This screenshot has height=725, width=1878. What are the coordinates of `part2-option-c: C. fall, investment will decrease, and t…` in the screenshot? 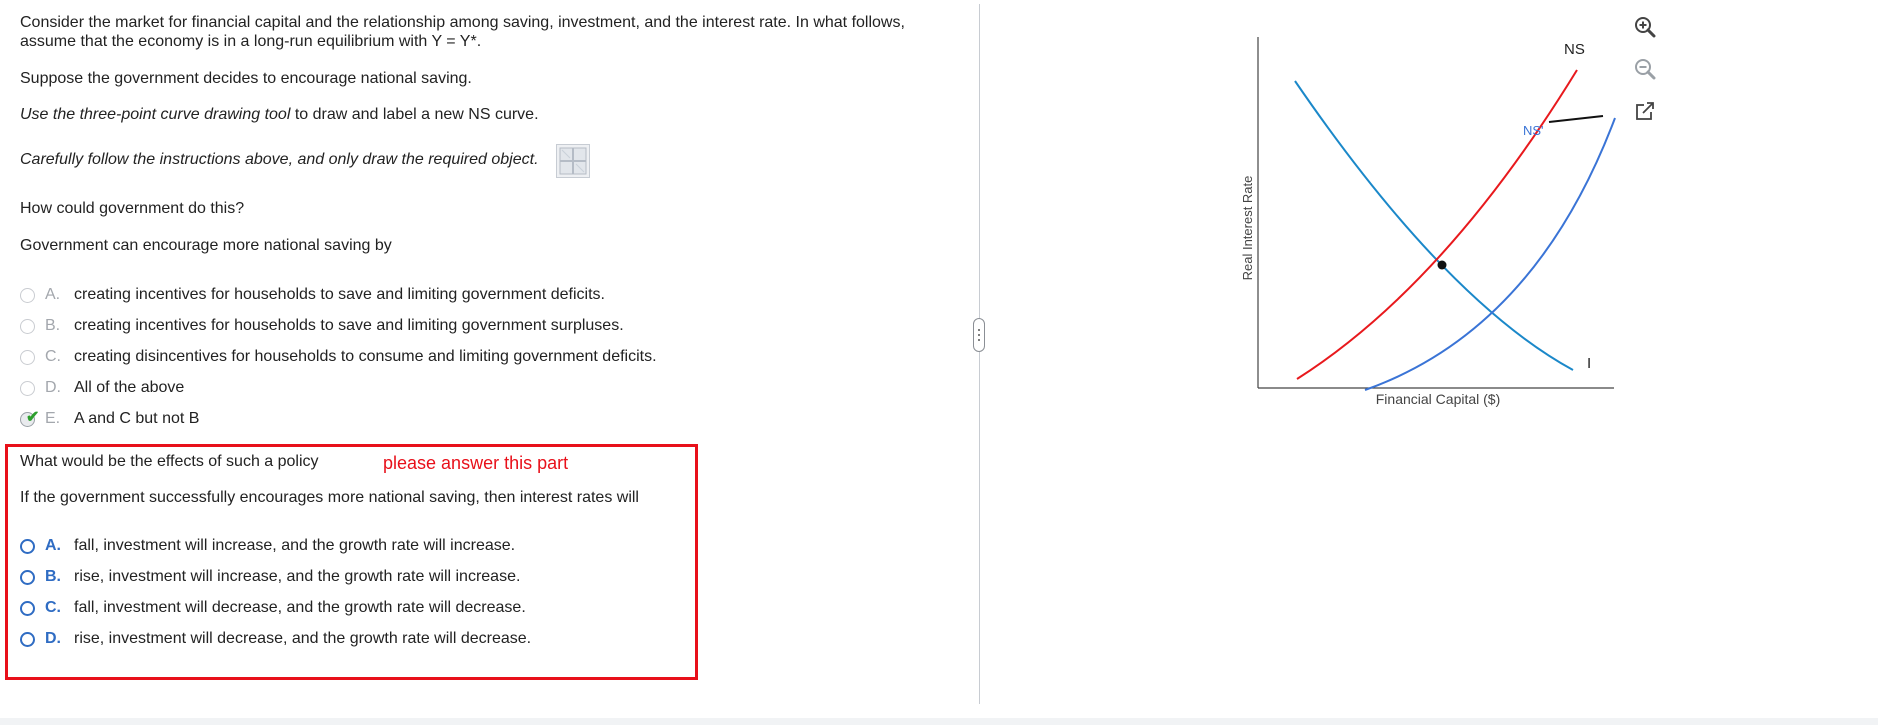 It's located at (273, 608).